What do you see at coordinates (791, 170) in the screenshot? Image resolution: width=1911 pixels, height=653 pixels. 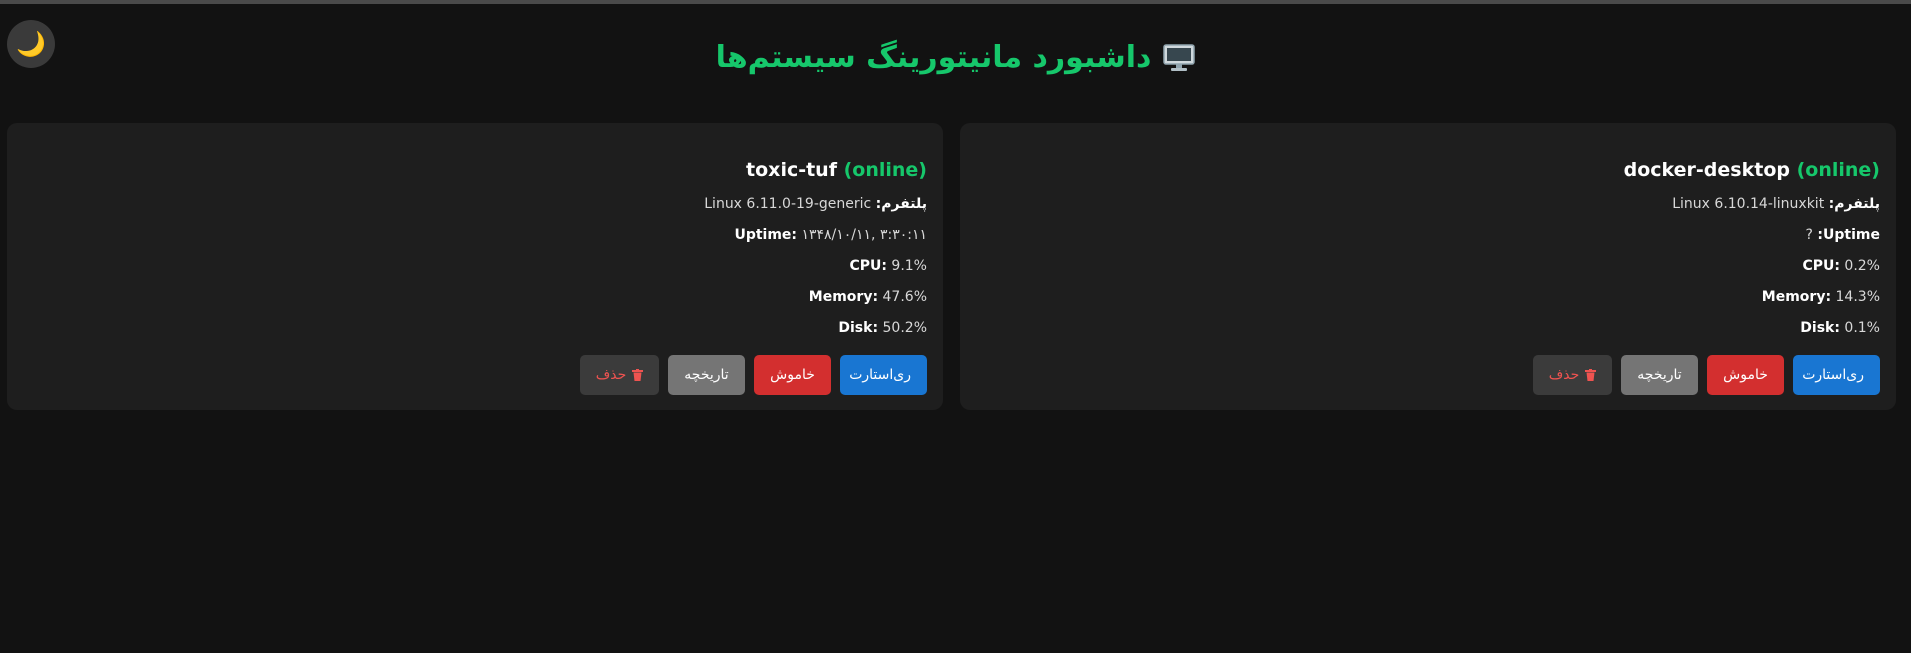 I see `host-name: toxic-tuf` at bounding box center [791, 170].